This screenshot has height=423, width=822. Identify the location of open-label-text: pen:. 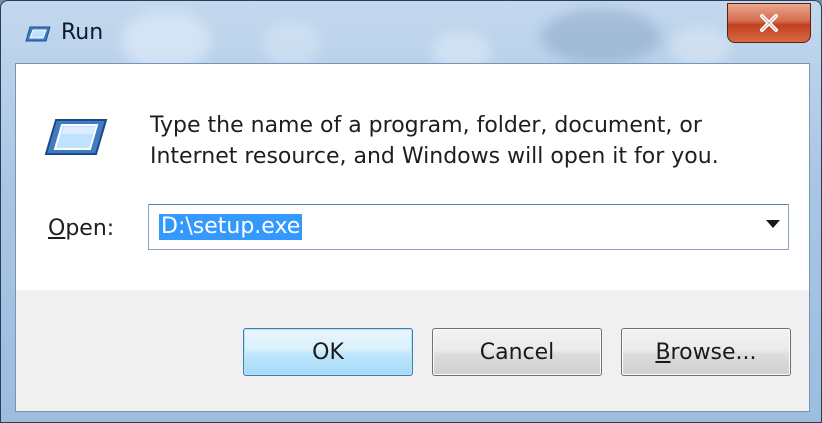
(90, 228).